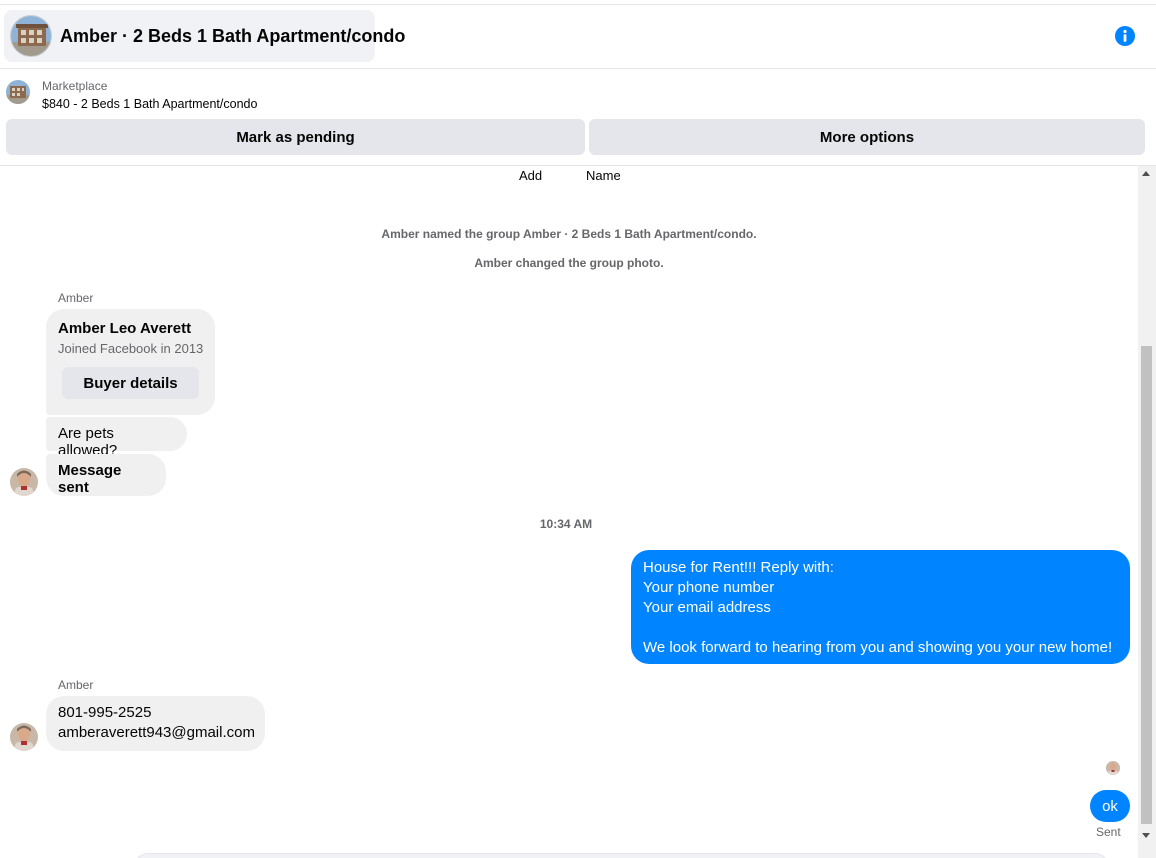 This screenshot has width=1156, height=858. Describe the element at coordinates (18, 92) in the screenshot. I see `listing-thumbnail` at that location.